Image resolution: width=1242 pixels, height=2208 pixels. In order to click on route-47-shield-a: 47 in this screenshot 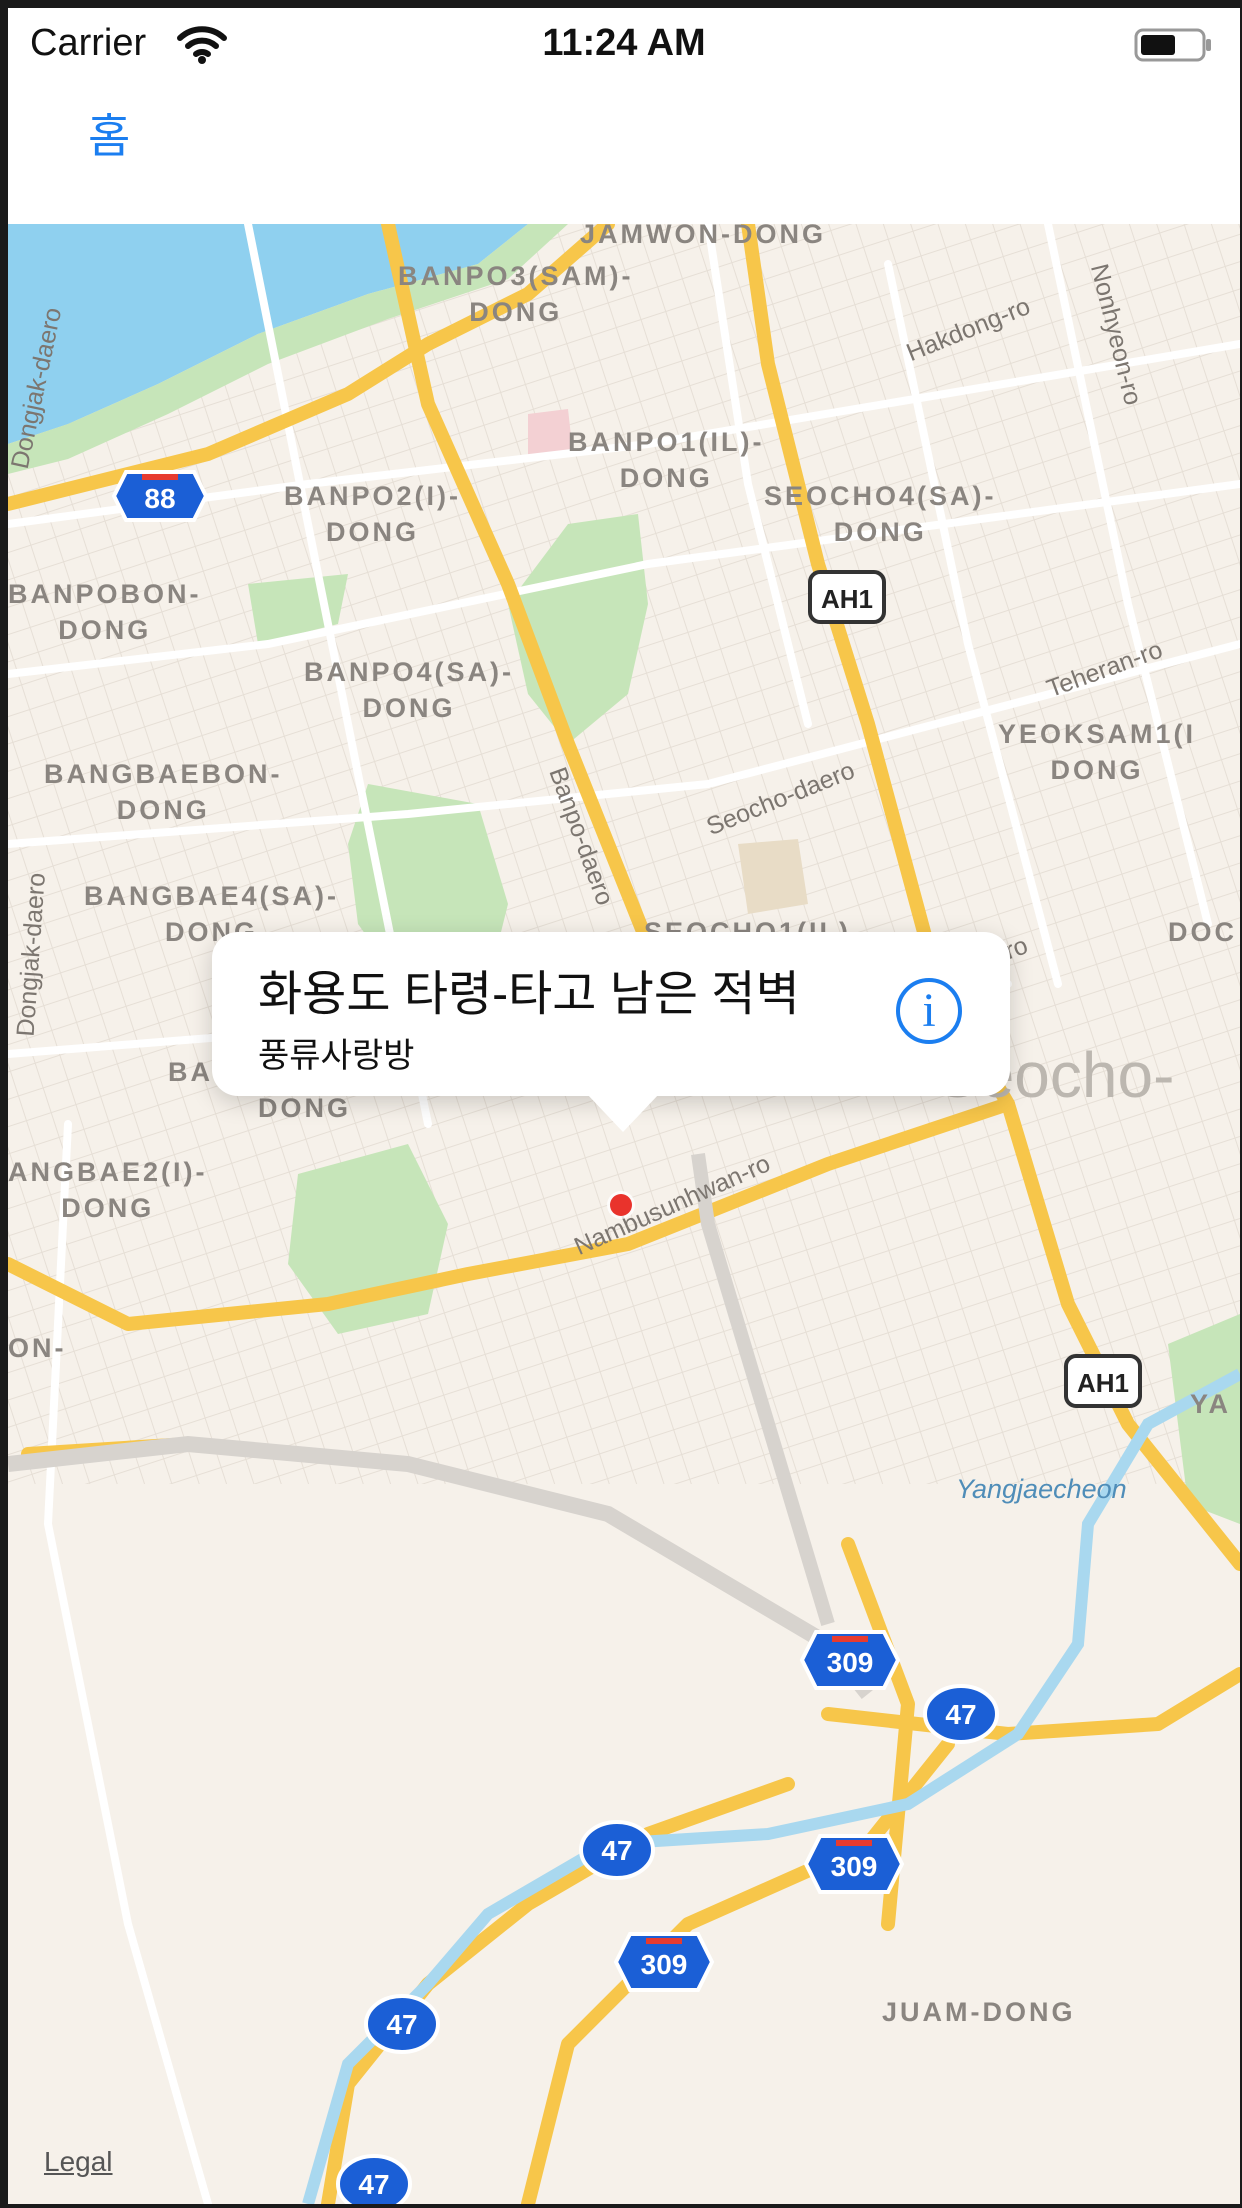, I will do `click(961, 1714)`.